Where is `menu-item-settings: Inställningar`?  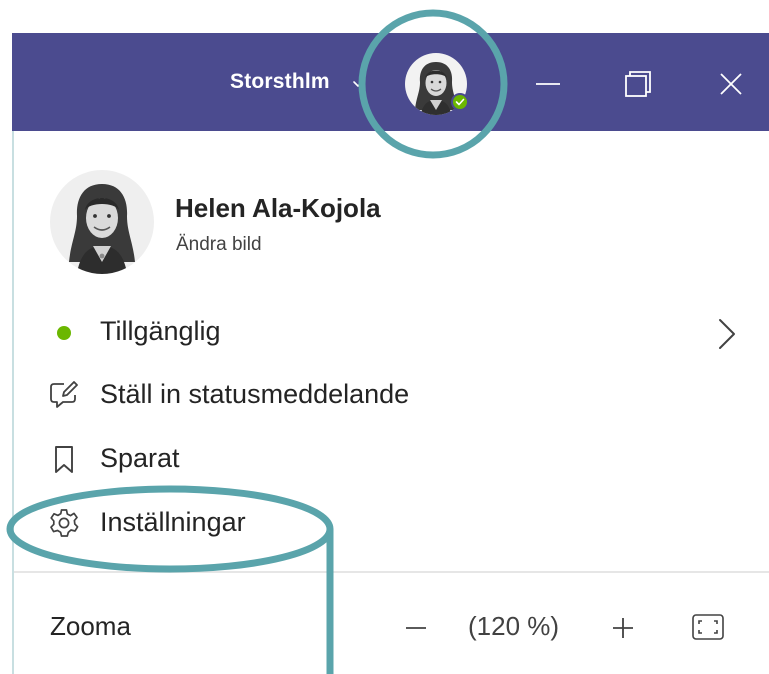
menu-item-settings: Inställningar is located at coordinates (393, 523).